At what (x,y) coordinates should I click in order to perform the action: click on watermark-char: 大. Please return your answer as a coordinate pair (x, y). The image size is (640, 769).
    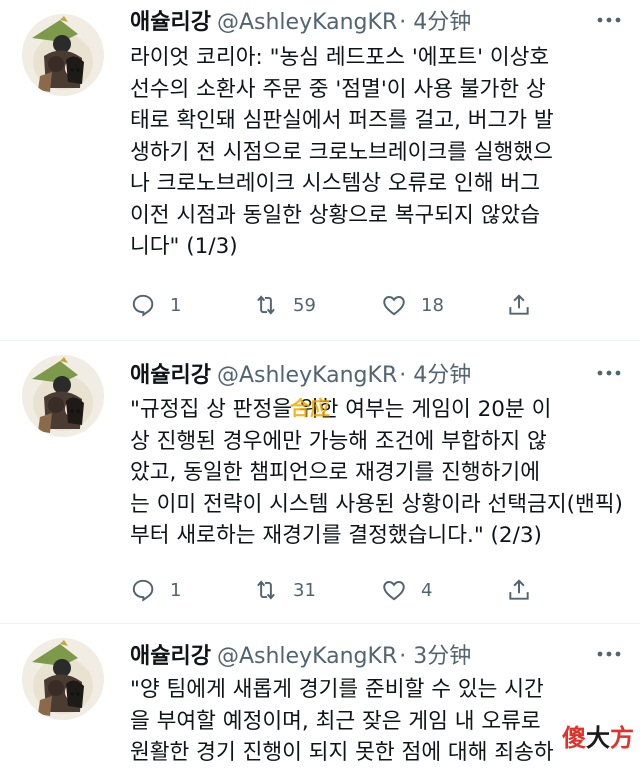
    Looking at the image, I should click on (598, 737).